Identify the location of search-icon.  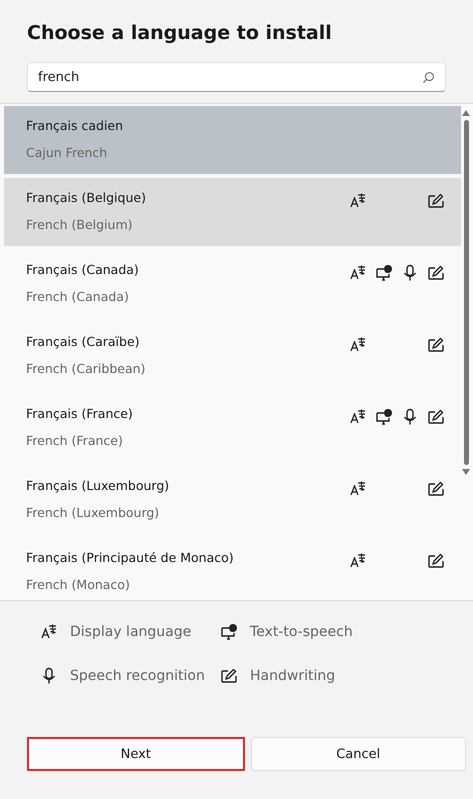
(428, 77).